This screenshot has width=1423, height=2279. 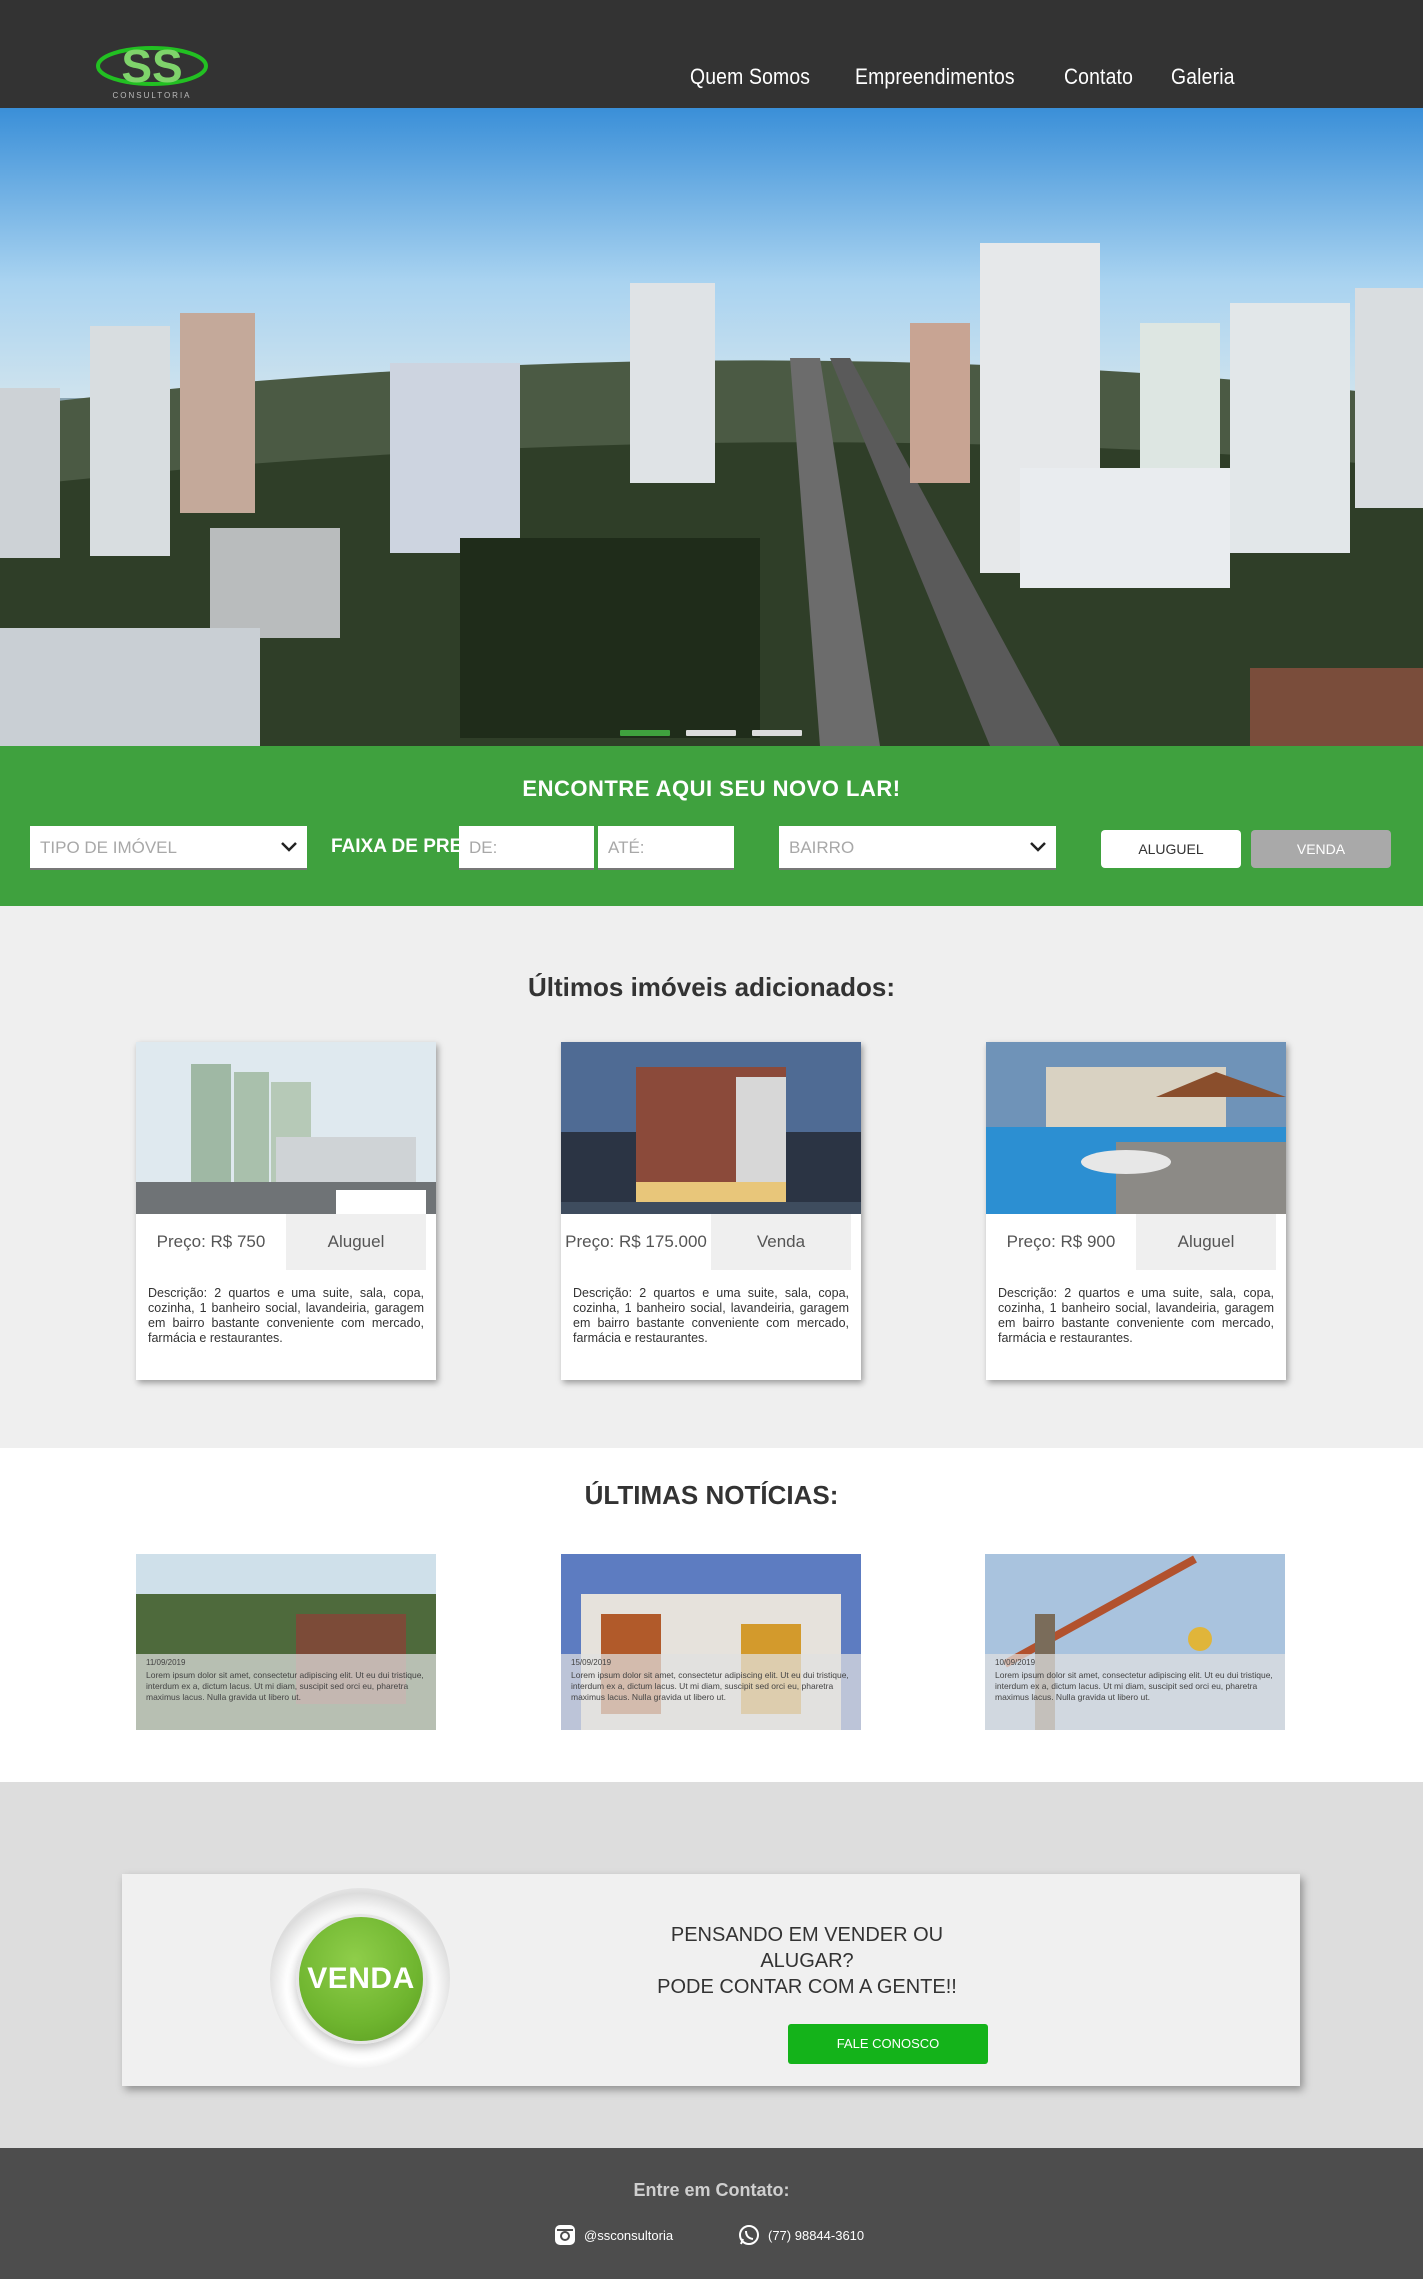 I want to click on carousel-indicators, so click(x=711, y=733).